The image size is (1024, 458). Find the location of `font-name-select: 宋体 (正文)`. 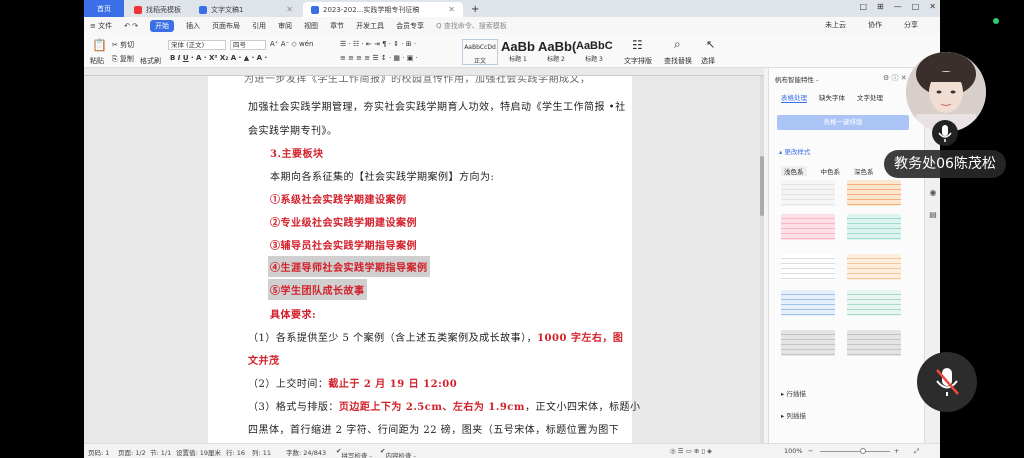

font-name-select: 宋体 (正文) is located at coordinates (197, 45).